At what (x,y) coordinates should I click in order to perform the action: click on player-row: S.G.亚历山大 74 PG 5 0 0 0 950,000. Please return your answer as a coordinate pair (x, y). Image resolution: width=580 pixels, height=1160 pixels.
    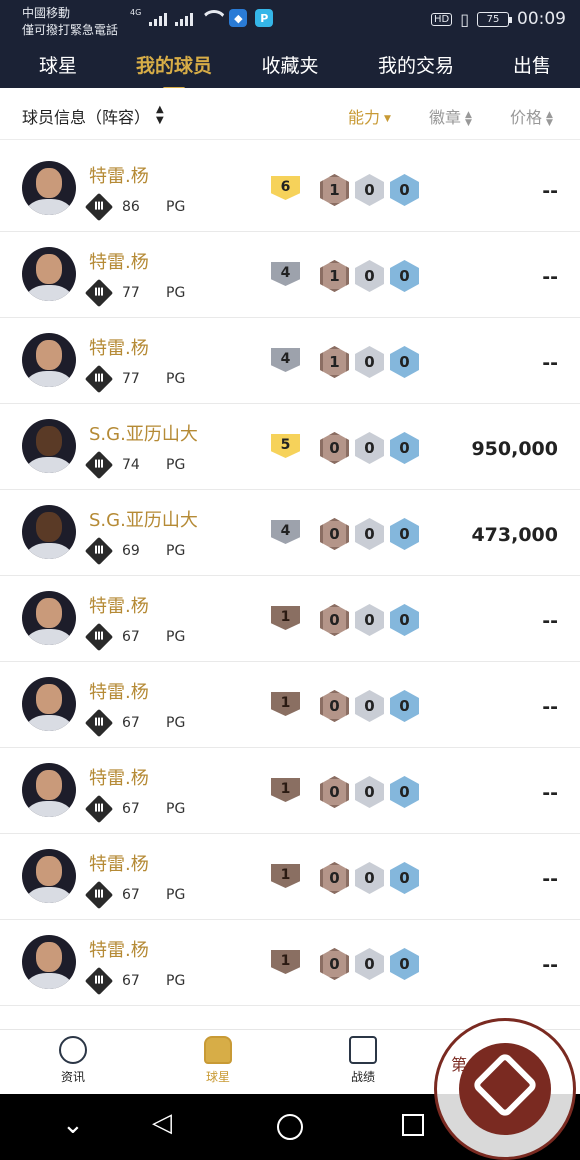
    Looking at the image, I should click on (290, 447).